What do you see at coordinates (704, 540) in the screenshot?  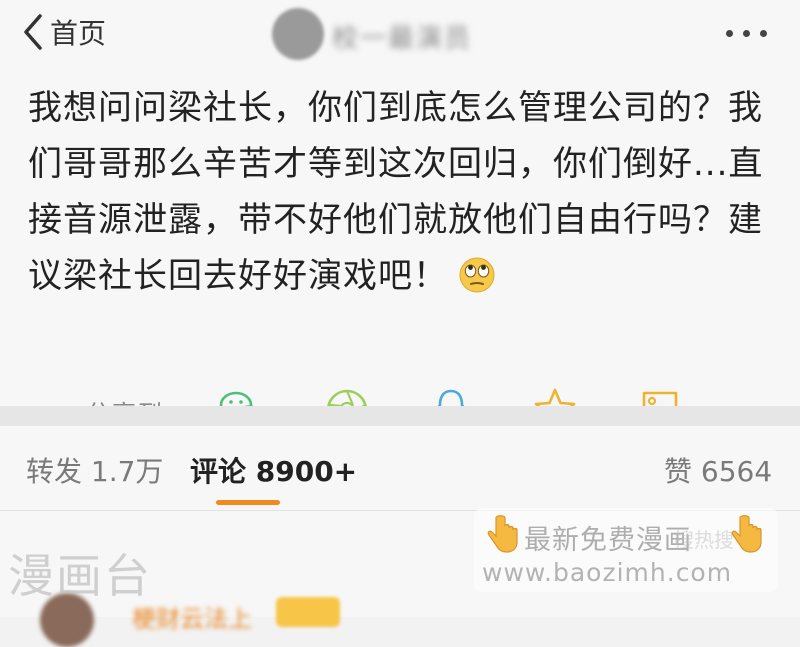 I see `watermark-hot: 搜热搜` at bounding box center [704, 540].